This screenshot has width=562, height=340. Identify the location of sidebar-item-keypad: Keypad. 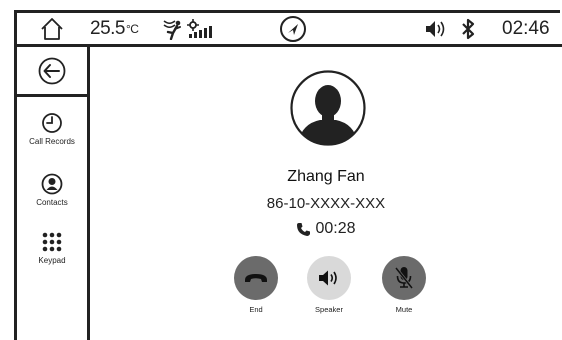
(52, 248).